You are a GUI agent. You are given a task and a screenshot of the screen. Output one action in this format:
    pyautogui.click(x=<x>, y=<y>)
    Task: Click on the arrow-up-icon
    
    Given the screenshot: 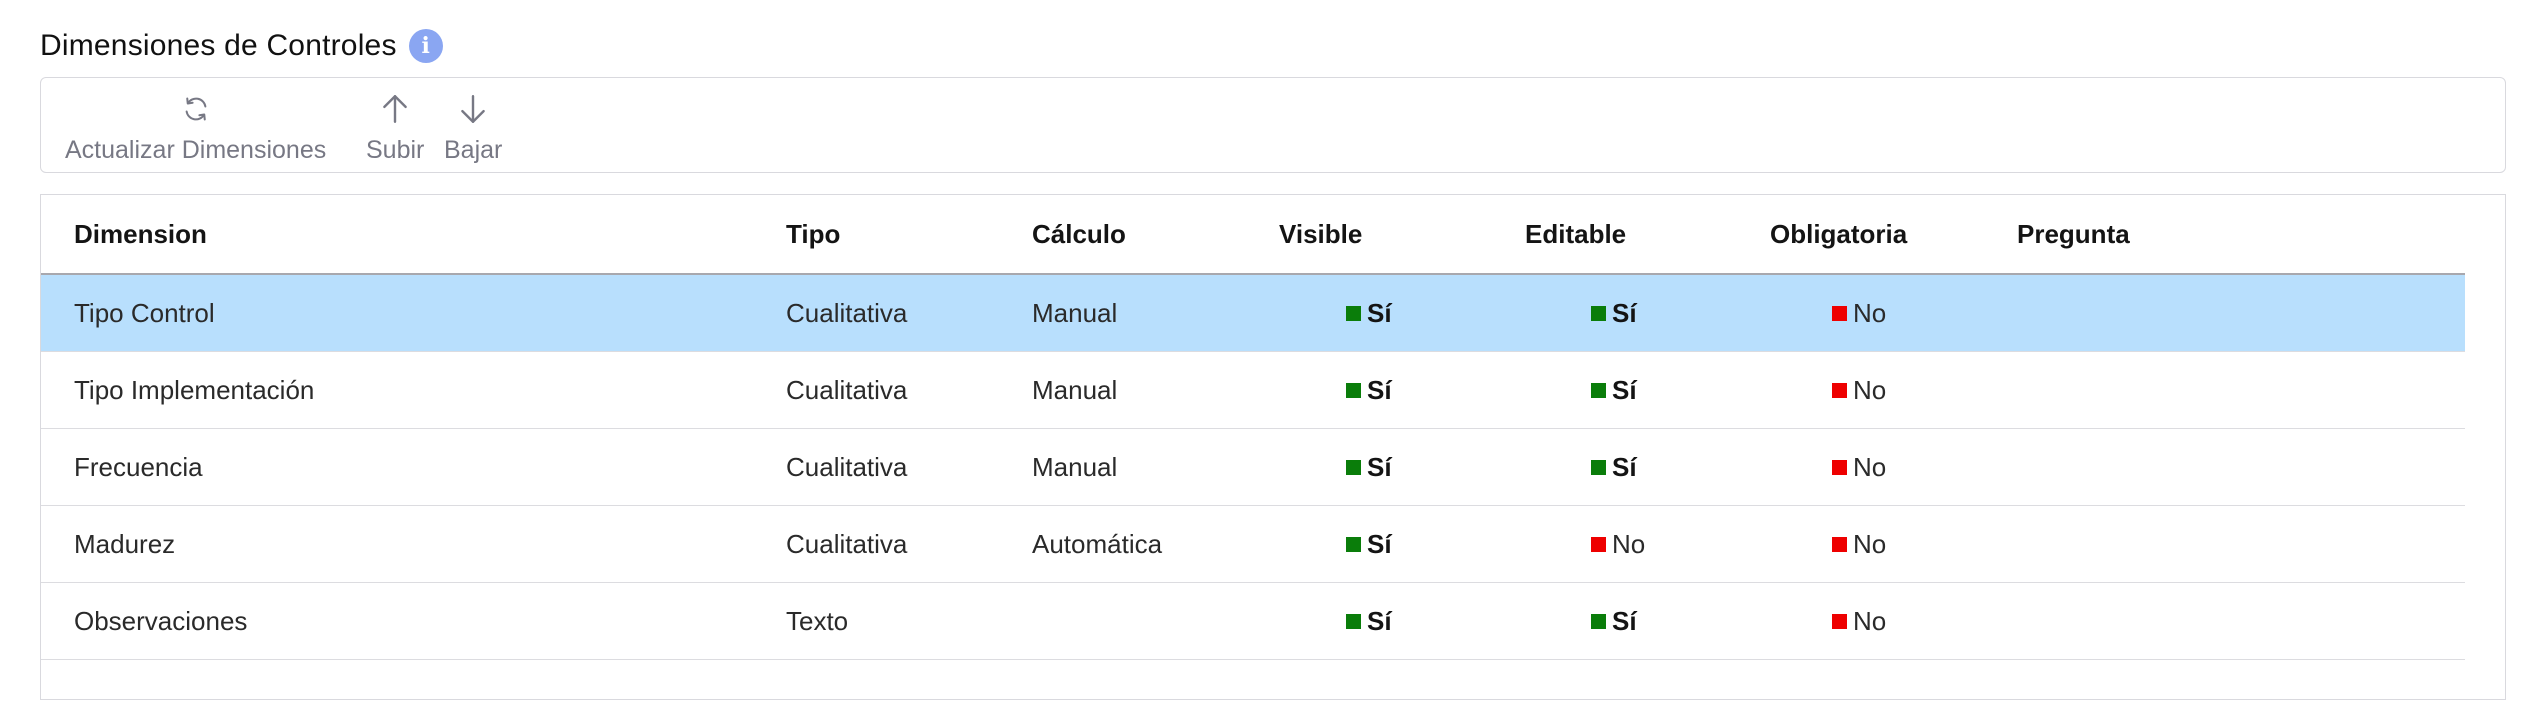 What is the action you would take?
    pyautogui.click(x=395, y=109)
    